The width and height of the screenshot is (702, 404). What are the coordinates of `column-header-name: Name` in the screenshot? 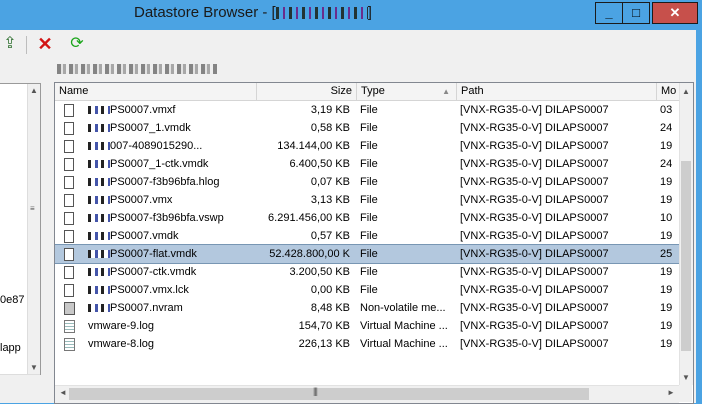 It's located at (156, 91).